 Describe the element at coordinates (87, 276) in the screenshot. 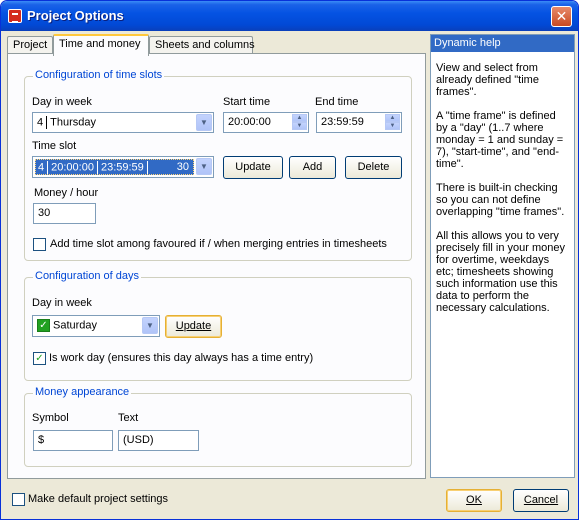

I see `days-group-title: Configuration of days` at that location.